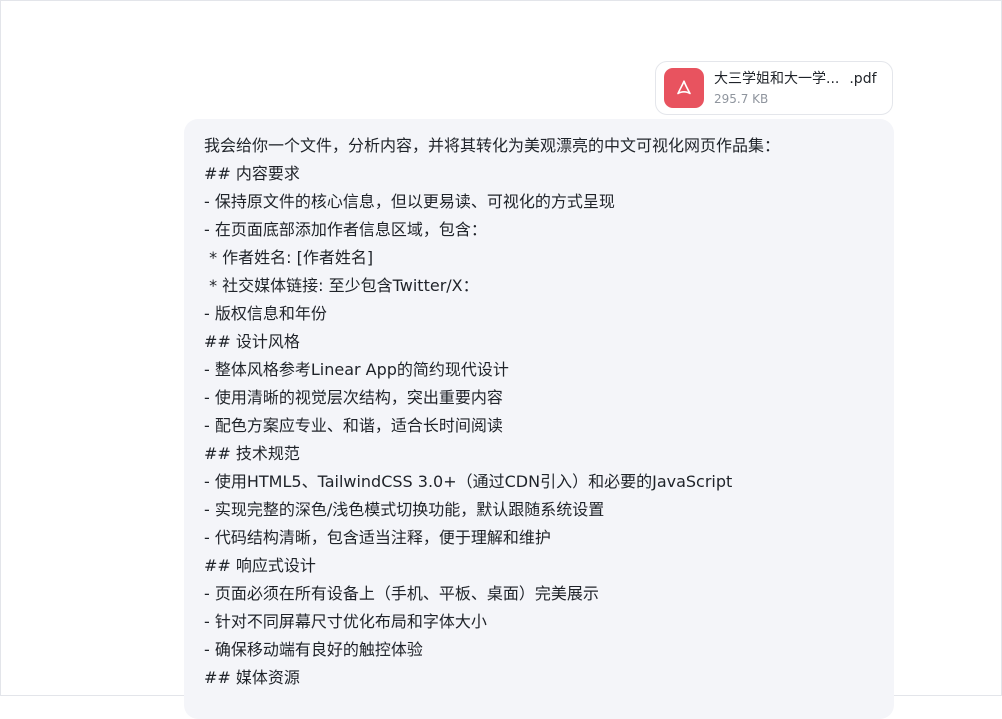 The image size is (1002, 719). Describe the element at coordinates (313, 649) in the screenshot. I see `message-line: - 确保移动端有良好的触控体验` at that location.